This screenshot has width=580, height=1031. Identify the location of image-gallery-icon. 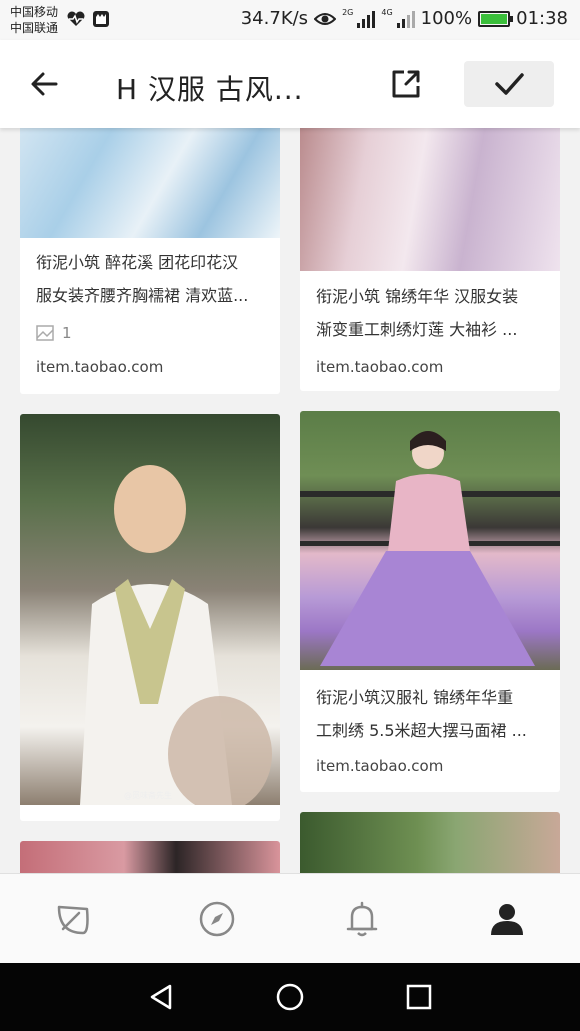
(45, 333).